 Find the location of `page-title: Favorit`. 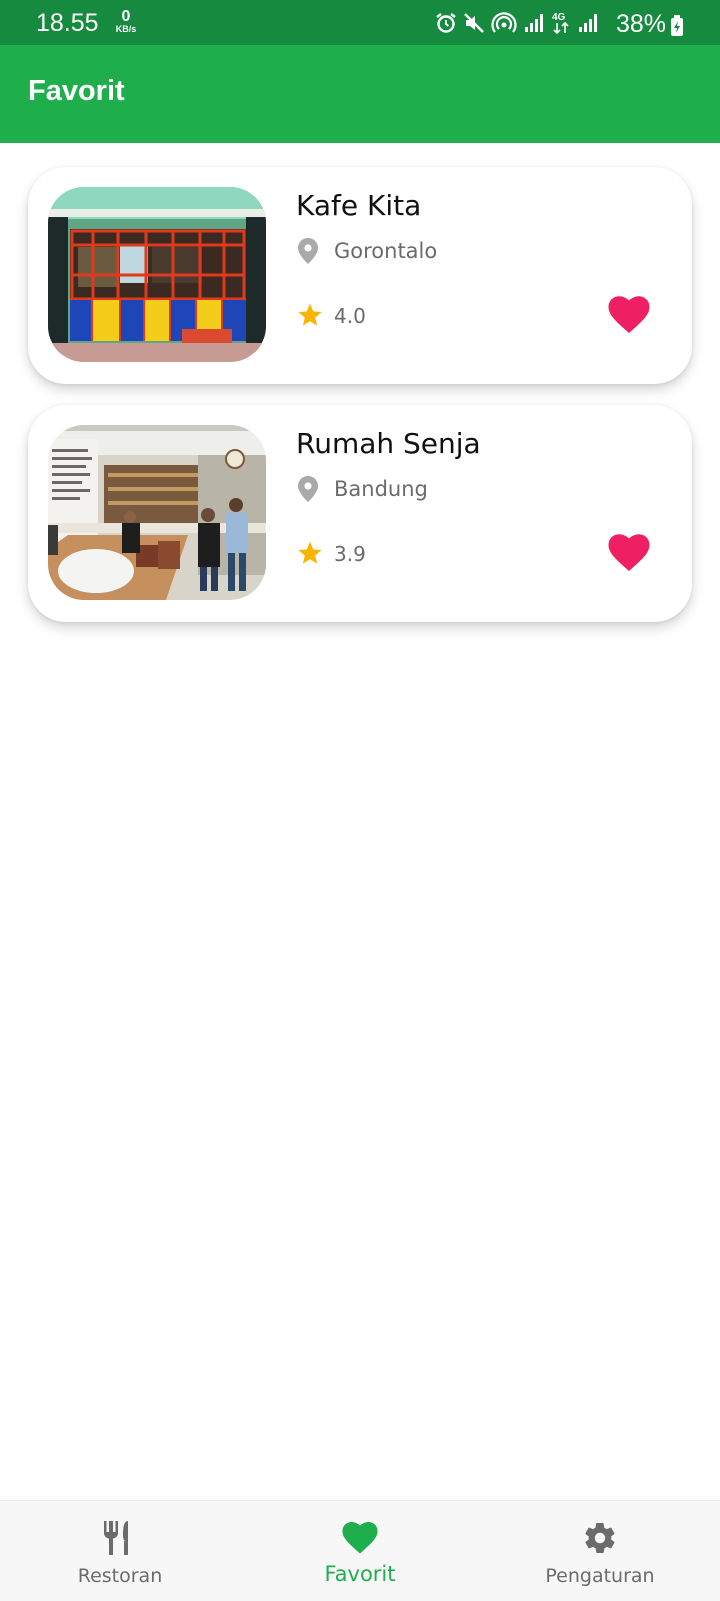

page-title: Favorit is located at coordinates (76, 91).